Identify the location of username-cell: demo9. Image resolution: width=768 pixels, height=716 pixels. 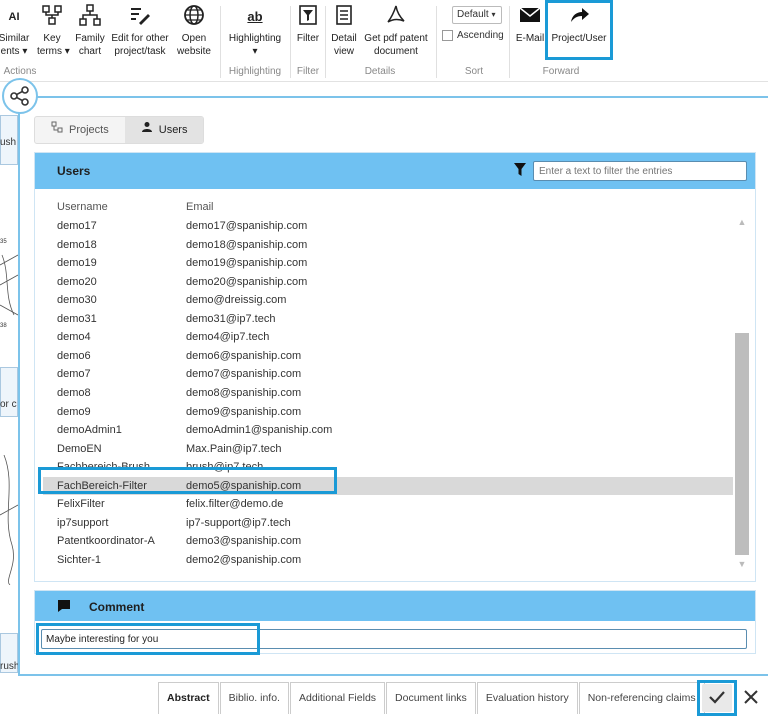
(74, 411).